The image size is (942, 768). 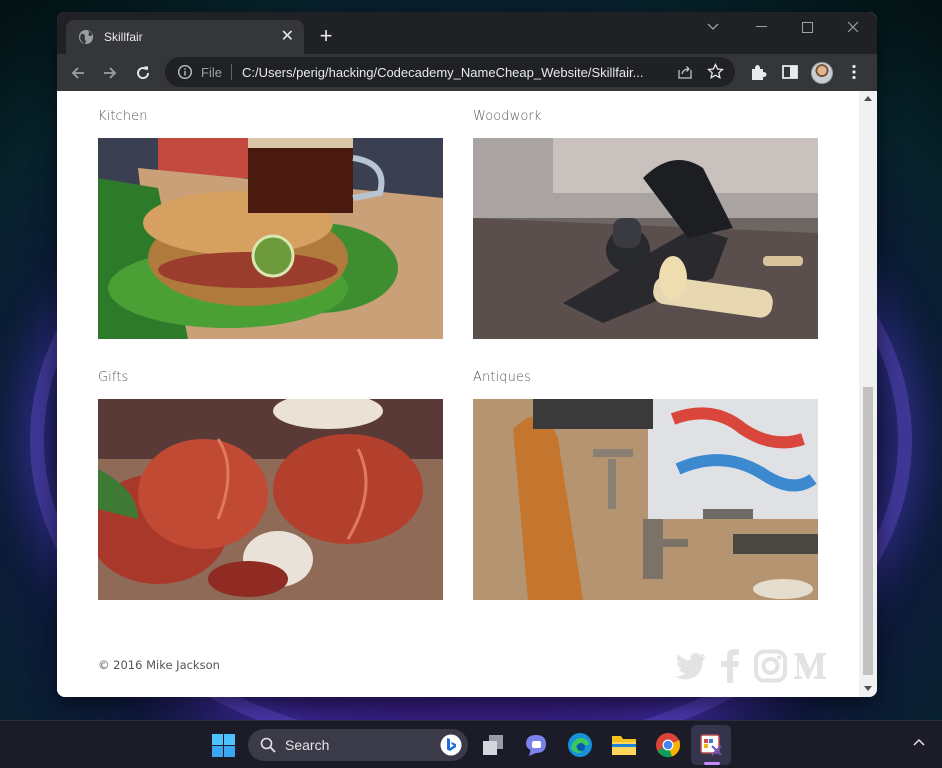 What do you see at coordinates (854, 72) in the screenshot?
I see `kebab-menu-icon` at bounding box center [854, 72].